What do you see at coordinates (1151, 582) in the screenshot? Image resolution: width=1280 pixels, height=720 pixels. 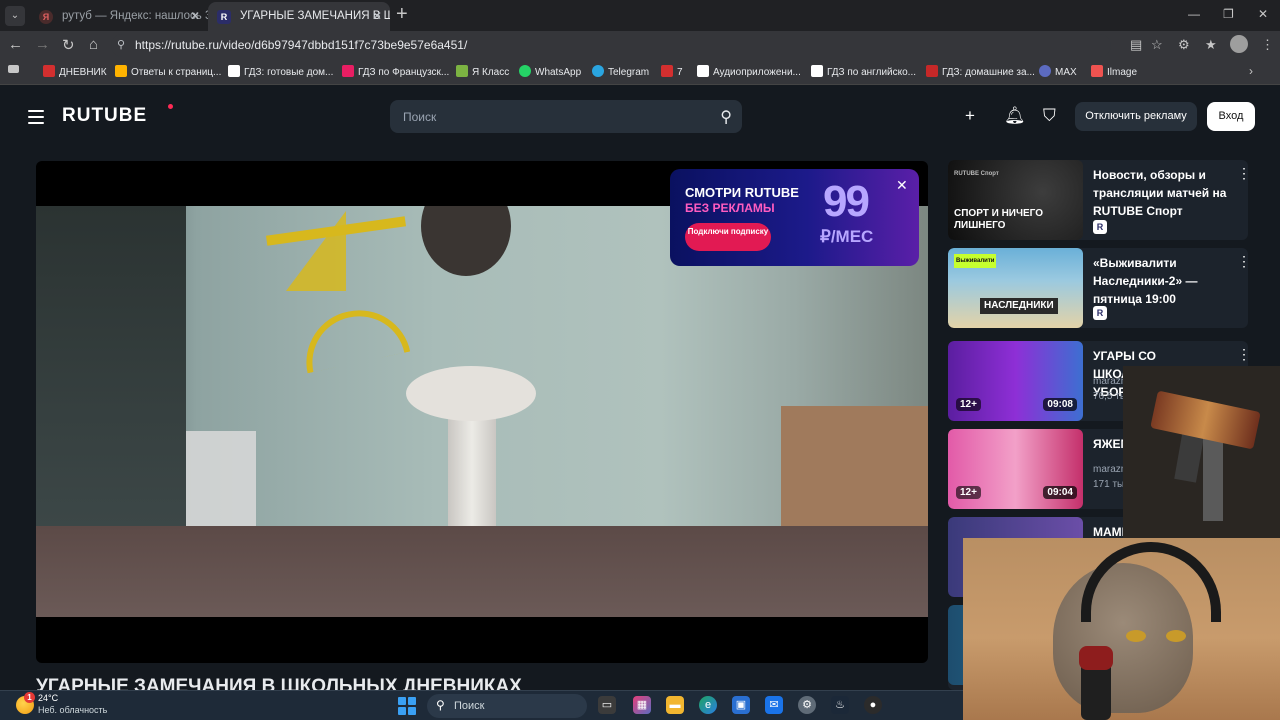 I see `headphones` at bounding box center [1151, 582].